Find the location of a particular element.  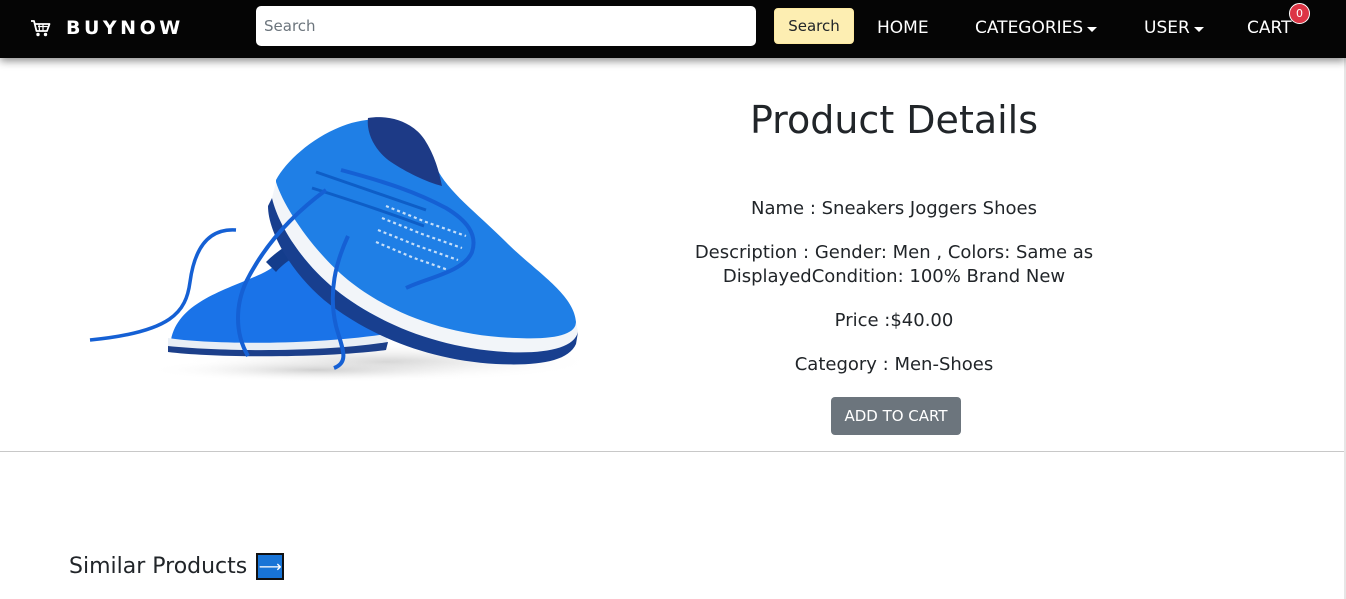

nav-home-link: HOME is located at coordinates (903, 28).